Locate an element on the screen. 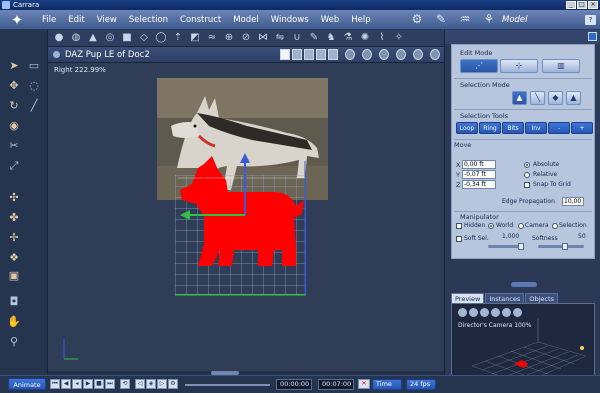  mirror-icon: ⇋ is located at coordinates (280, 38).